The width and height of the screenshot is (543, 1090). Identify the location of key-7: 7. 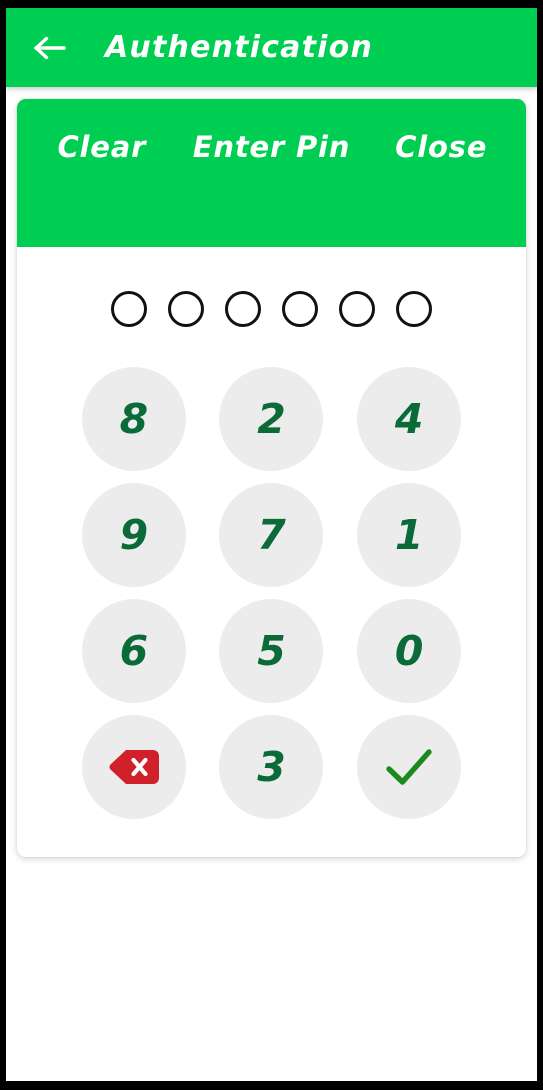
(271, 535).